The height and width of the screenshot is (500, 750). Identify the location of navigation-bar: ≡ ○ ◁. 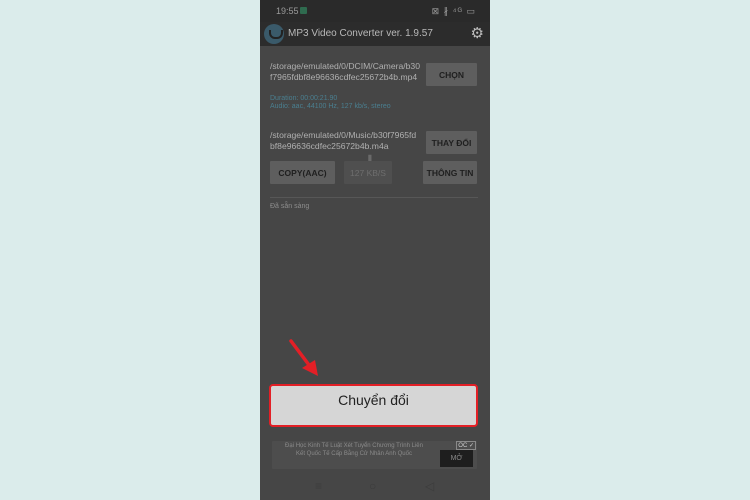
(375, 488).